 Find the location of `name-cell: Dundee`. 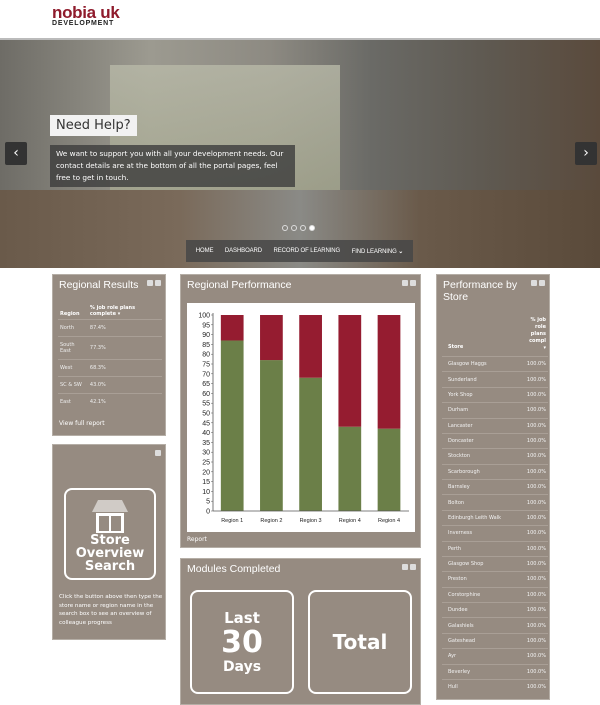

name-cell: Dundee is located at coordinates (482, 609).